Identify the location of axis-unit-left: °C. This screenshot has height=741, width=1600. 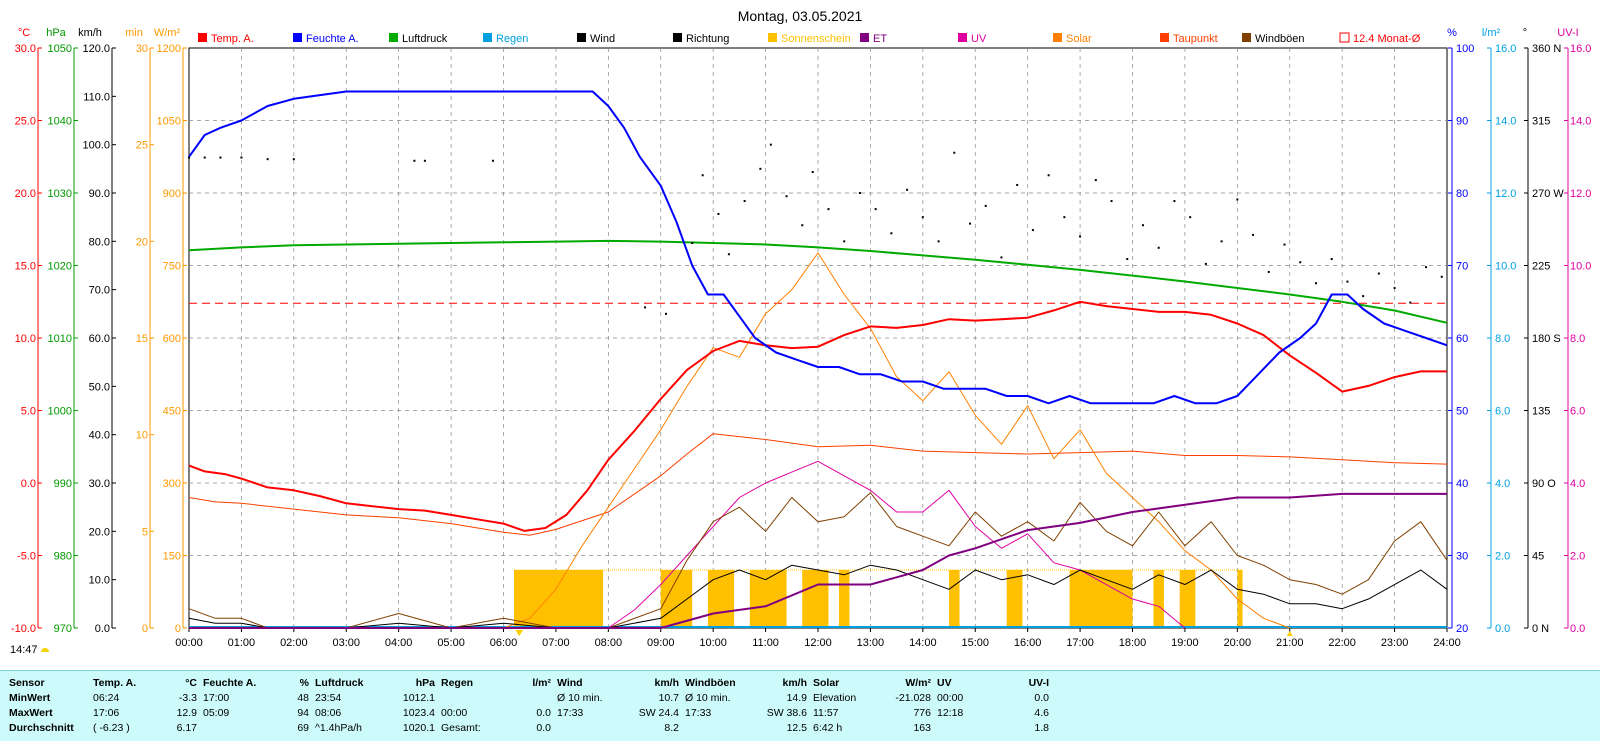
(24, 33).